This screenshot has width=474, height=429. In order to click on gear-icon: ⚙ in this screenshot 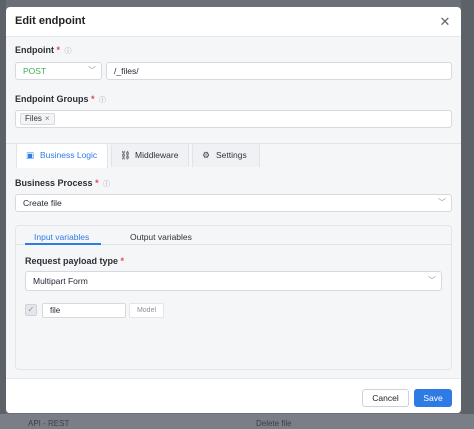, I will do `click(206, 155)`.